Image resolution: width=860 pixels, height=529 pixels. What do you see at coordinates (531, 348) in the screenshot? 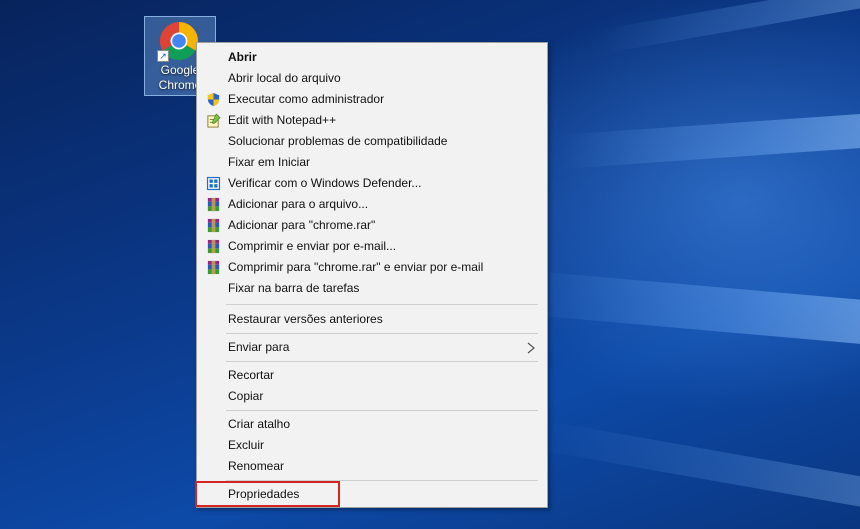
I see `chevron-right-icon` at bounding box center [531, 348].